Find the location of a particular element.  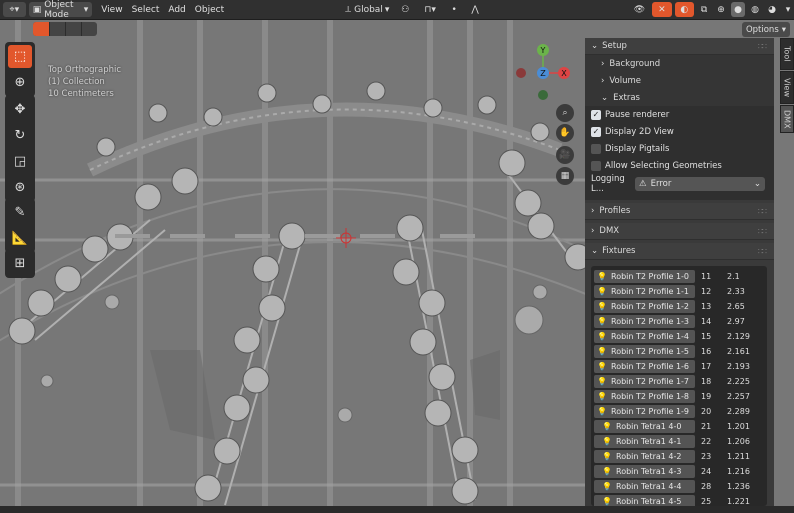

list-item: 💡 Robin Tetra1 4-5 25 1.221 is located at coordinates (679, 500).